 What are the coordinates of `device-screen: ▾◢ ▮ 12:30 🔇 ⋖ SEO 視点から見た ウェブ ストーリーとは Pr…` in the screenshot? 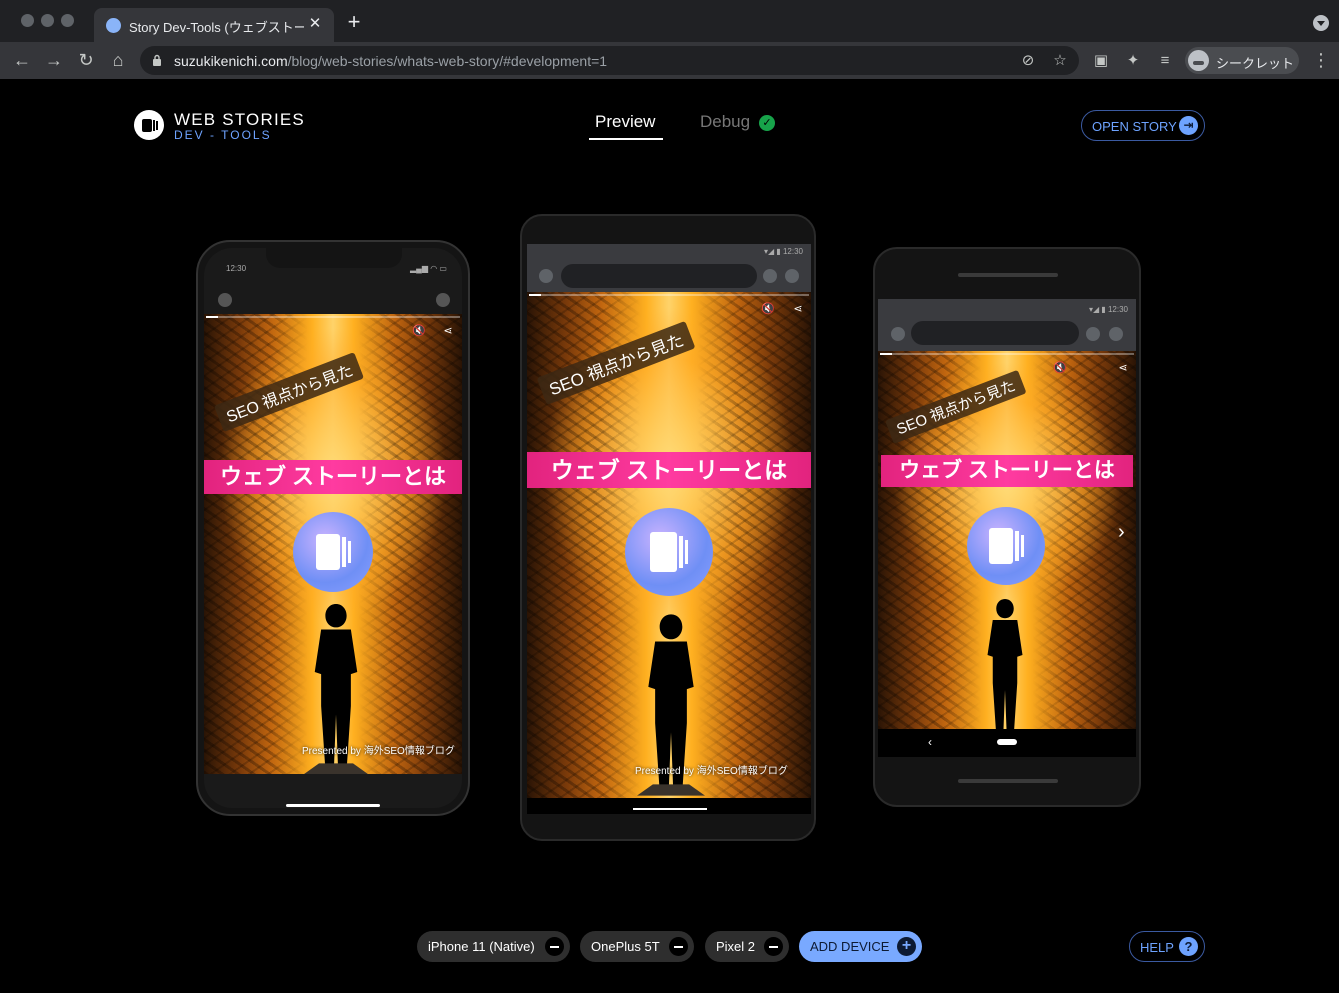 It's located at (669, 529).